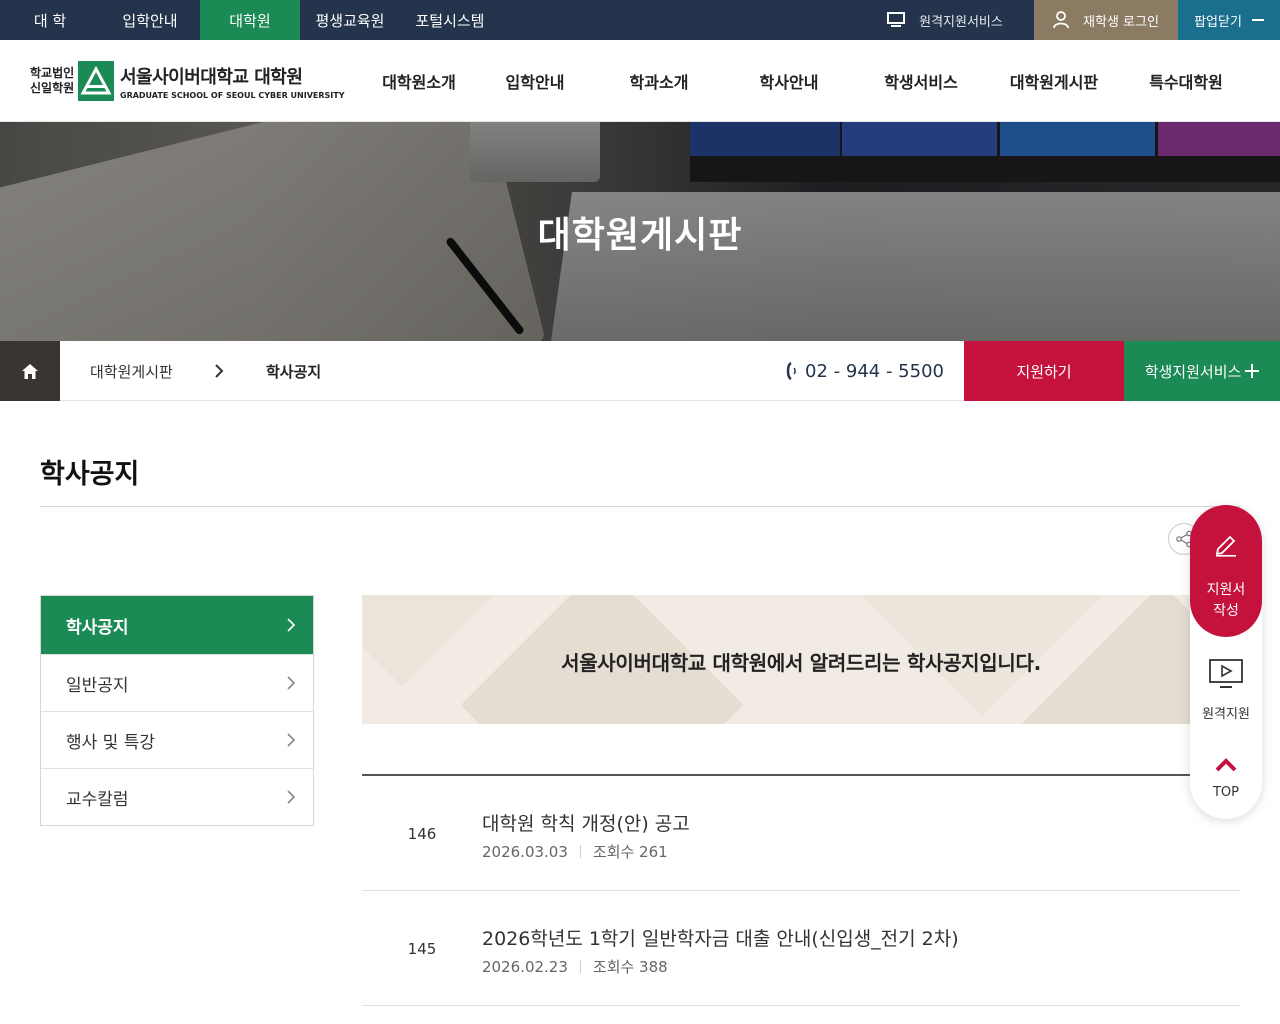 This screenshot has height=1024, width=1280. What do you see at coordinates (419, 81) in the screenshot?
I see `nav-graduate-intro: 대학원소개` at bounding box center [419, 81].